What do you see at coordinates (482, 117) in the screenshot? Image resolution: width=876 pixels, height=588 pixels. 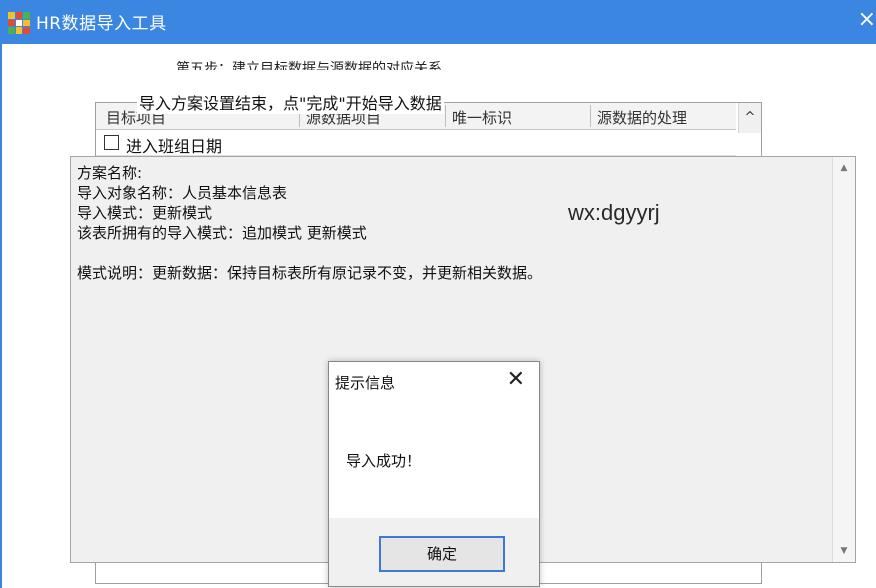 I see `column-header-unique: 唯一标识` at bounding box center [482, 117].